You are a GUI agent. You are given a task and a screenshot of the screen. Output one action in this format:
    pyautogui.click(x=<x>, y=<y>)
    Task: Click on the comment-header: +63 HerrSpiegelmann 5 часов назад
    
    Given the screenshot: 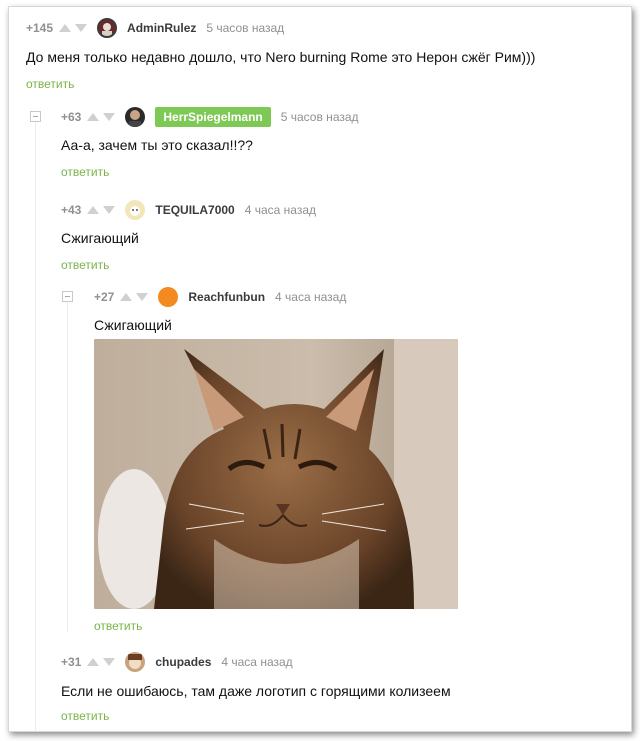 What is the action you would take?
    pyautogui.click(x=210, y=117)
    